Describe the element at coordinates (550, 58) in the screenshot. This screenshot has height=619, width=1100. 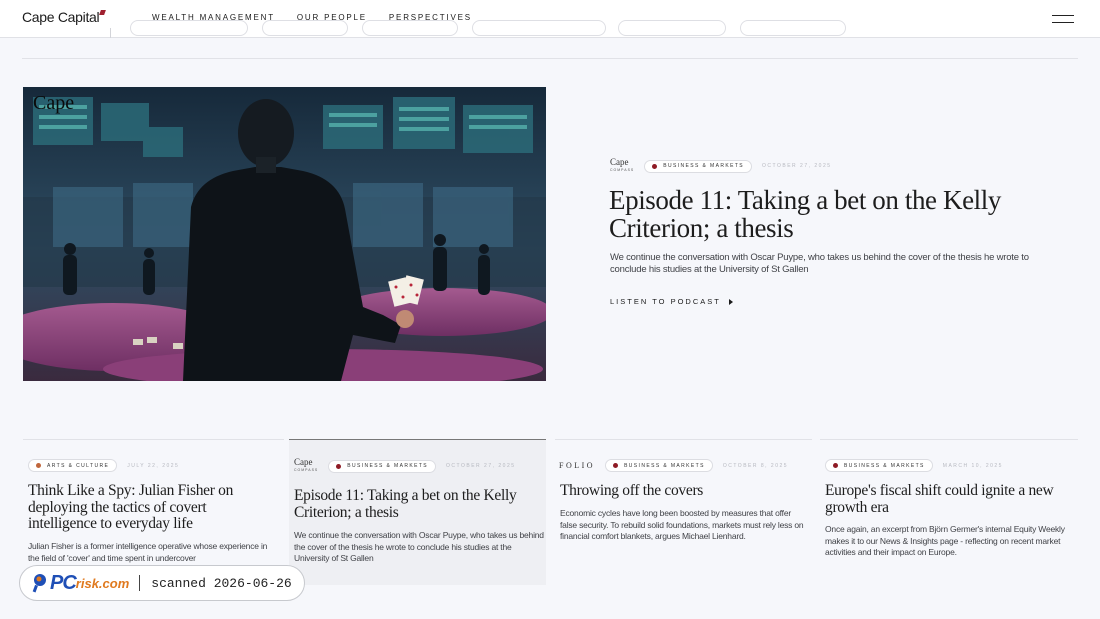
I see `section-divider` at that location.